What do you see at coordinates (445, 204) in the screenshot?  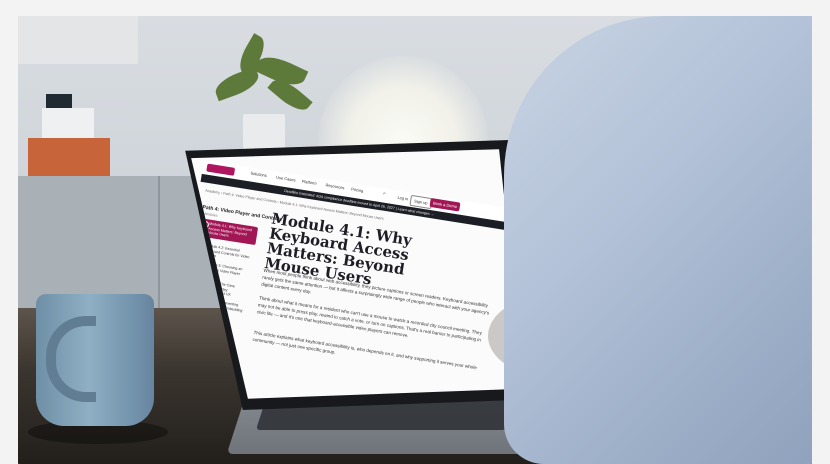 I see `book-demo-button: Book a Demo` at bounding box center [445, 204].